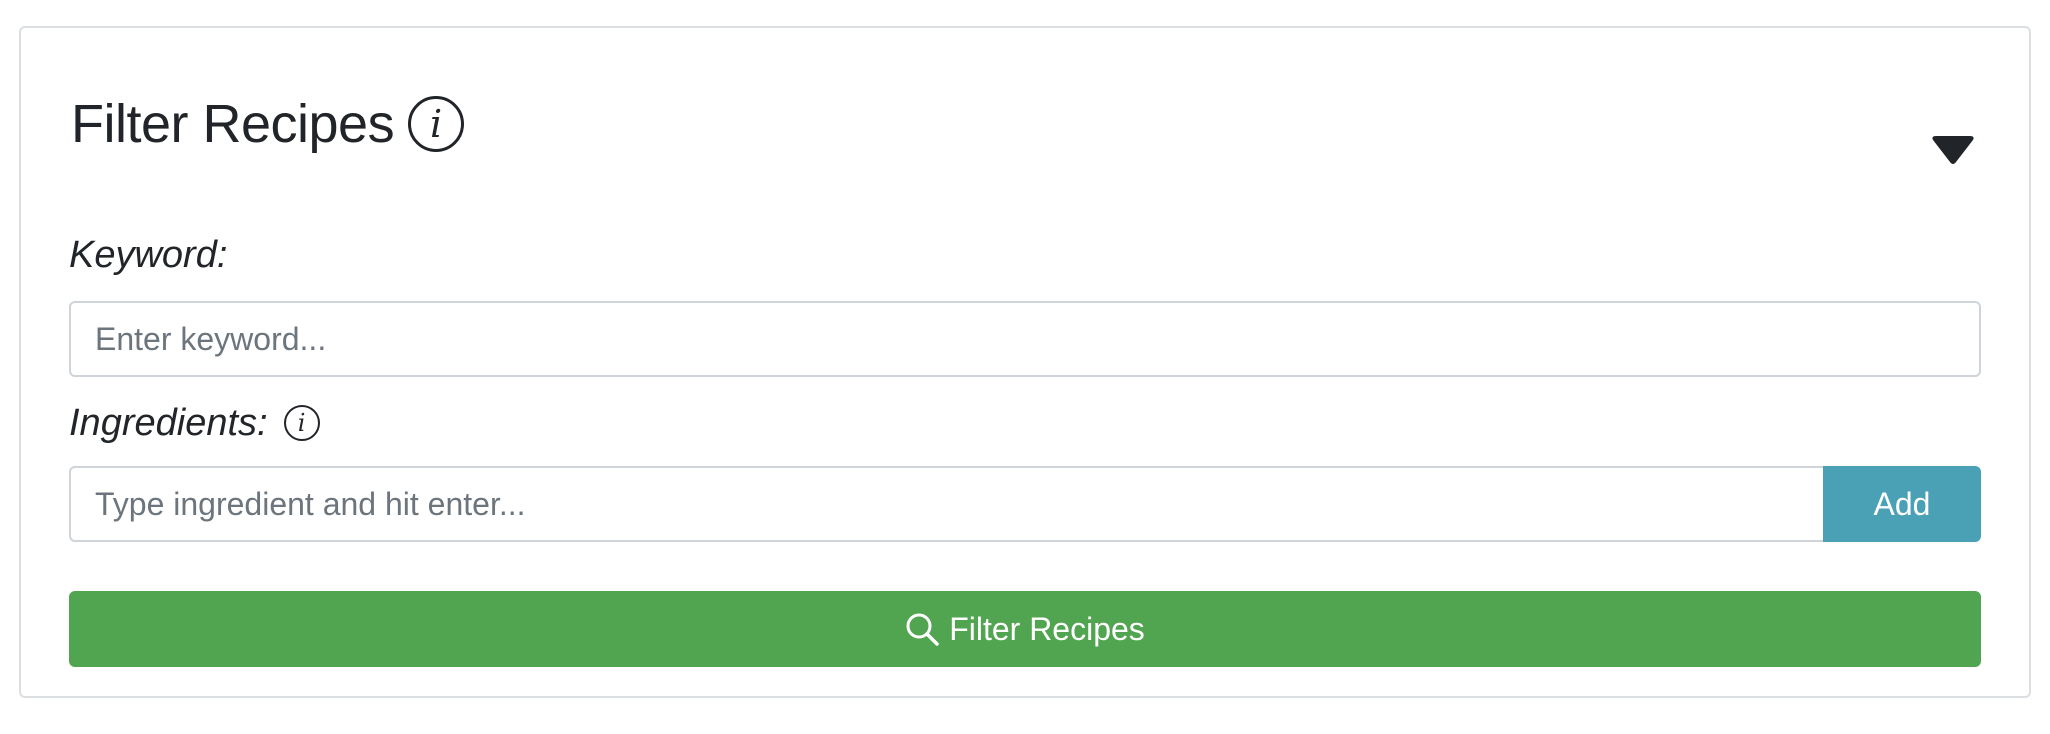  Describe the element at coordinates (1025, 339) in the screenshot. I see `keyword-input` at that location.